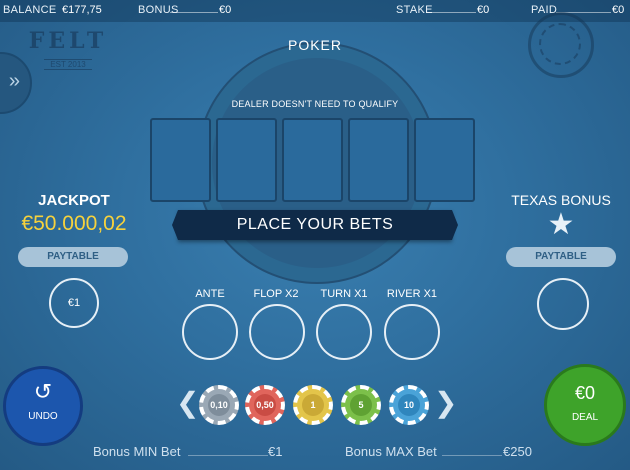  I want to click on turn-bet-spot, so click(344, 332).